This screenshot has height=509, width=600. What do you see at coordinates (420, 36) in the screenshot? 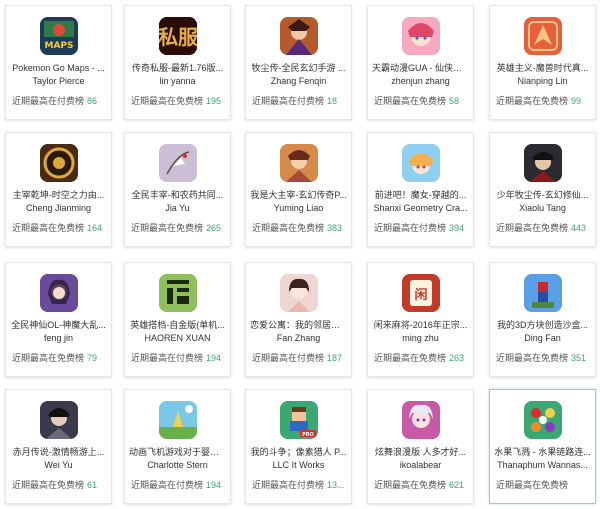
I see `anime-girl-icon` at bounding box center [420, 36].